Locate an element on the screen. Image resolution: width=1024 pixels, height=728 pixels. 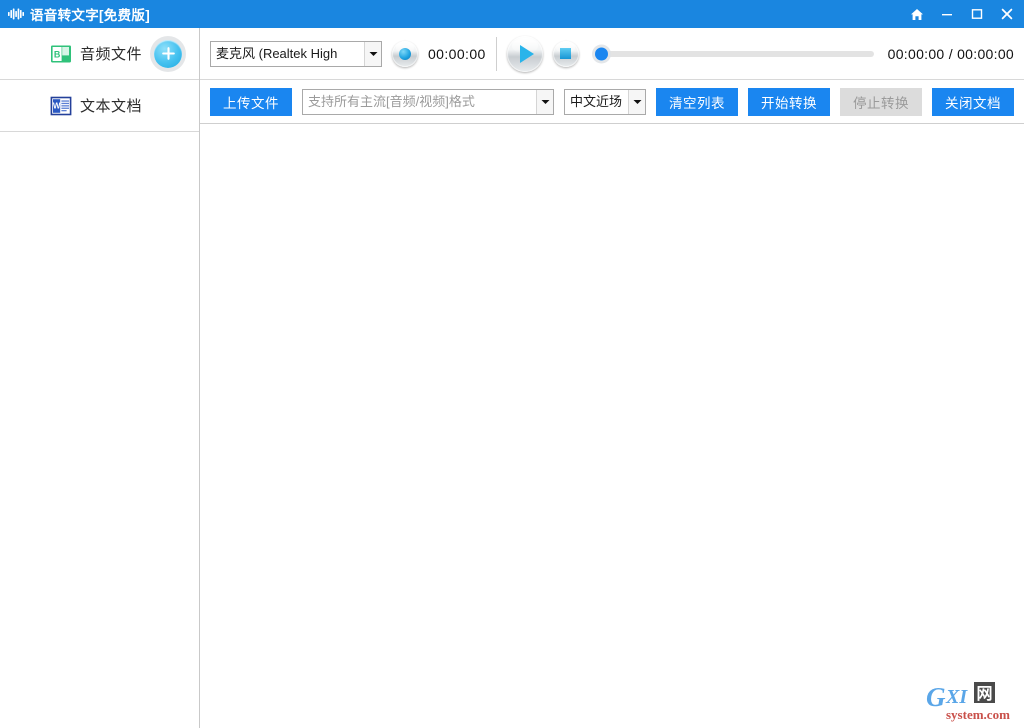
sidebar-item-label: 音频文件 is located at coordinates (111, 54).